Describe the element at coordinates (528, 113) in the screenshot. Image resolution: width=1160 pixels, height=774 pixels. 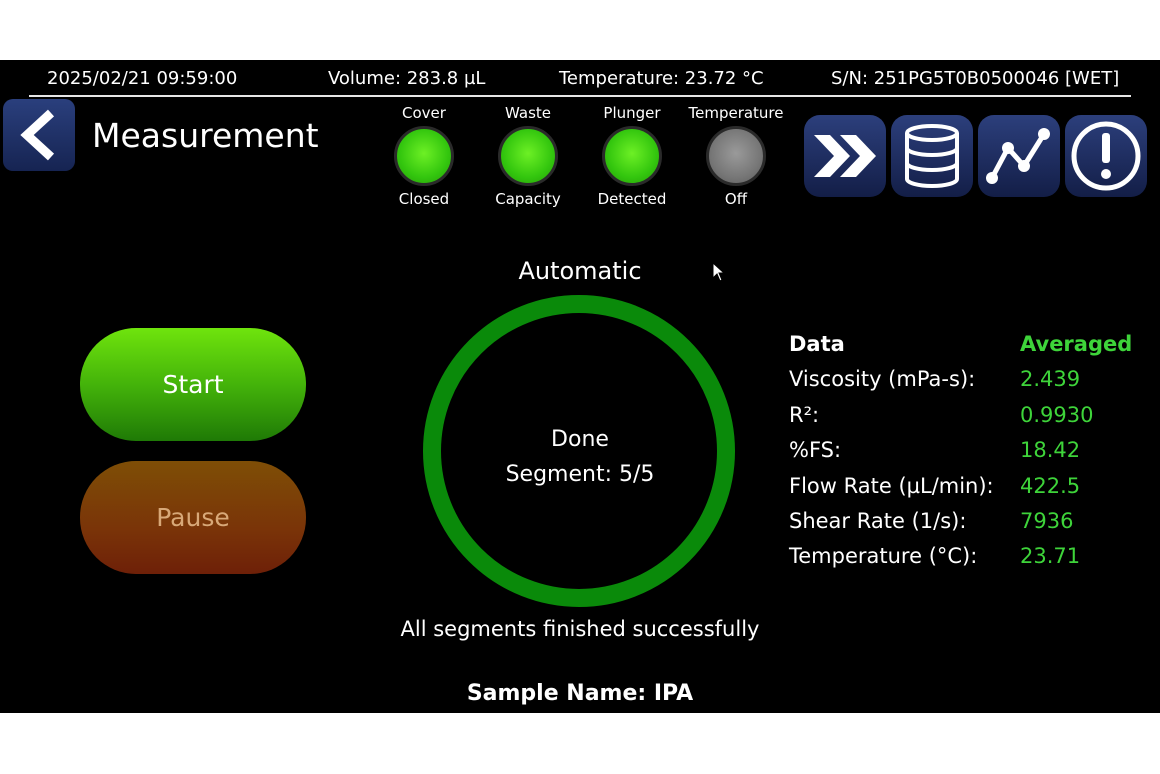
I see `indicator-label: Waste` at that location.